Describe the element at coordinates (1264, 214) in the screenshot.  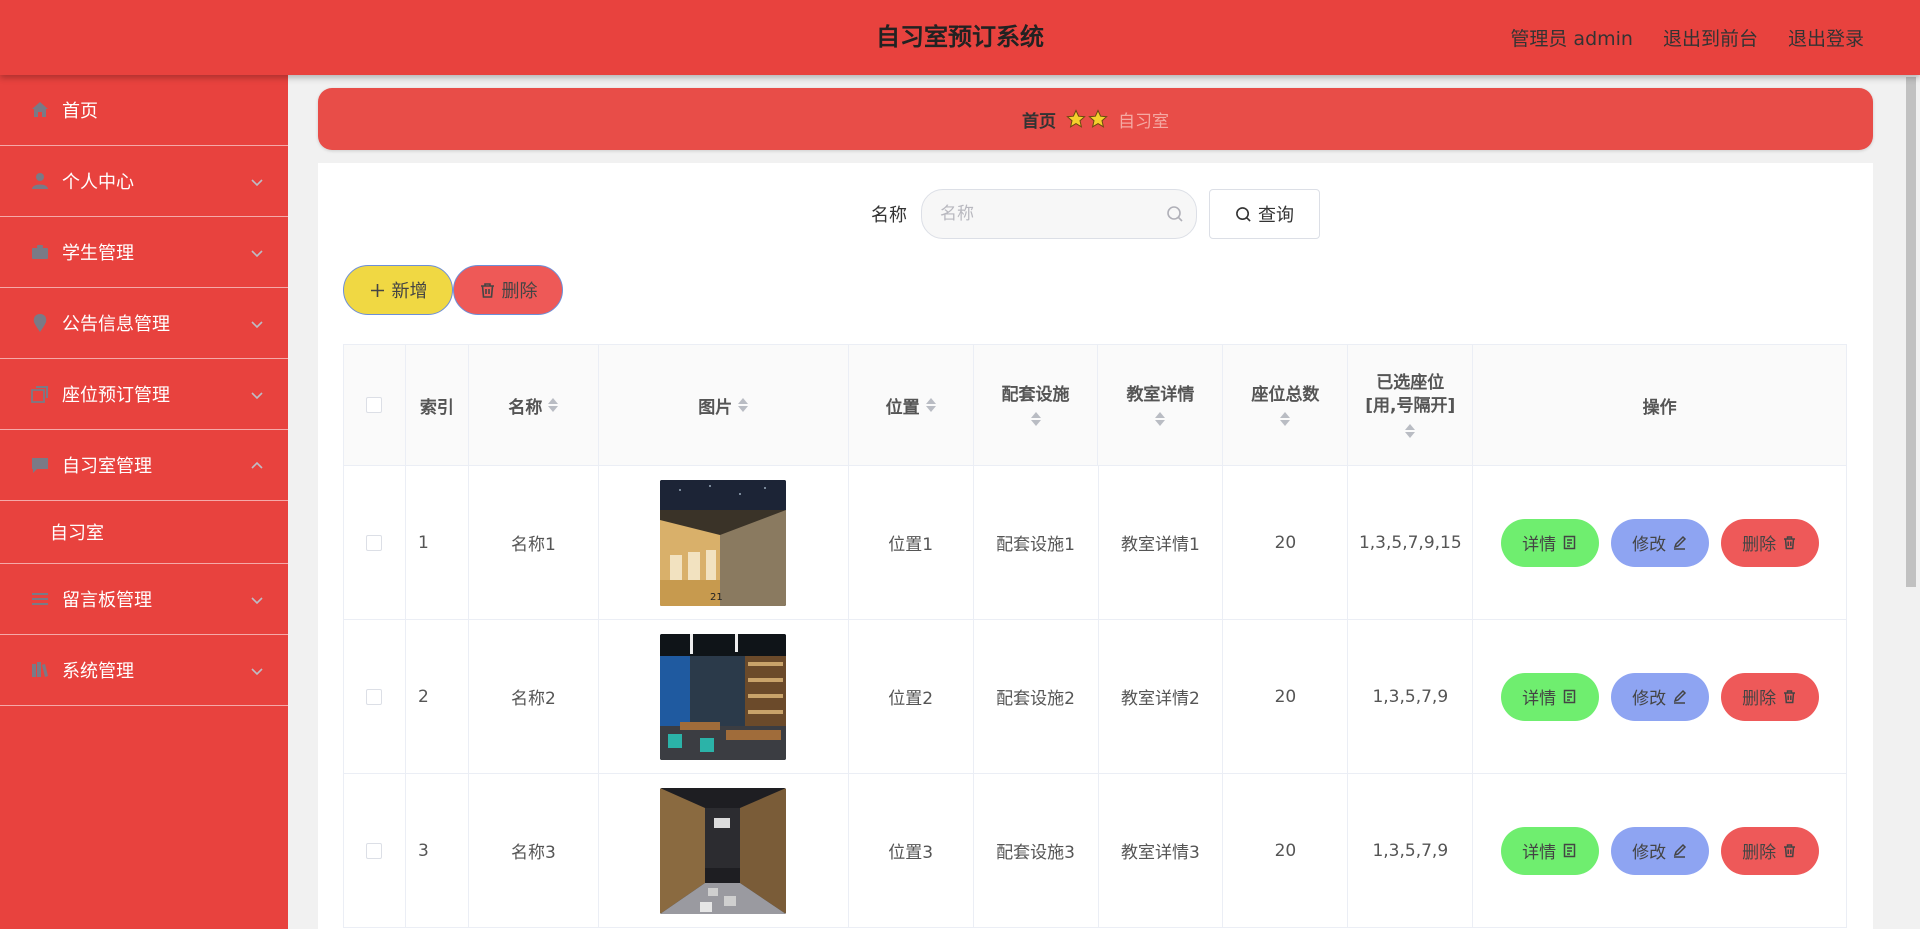
I see `search-button: 查询` at that location.